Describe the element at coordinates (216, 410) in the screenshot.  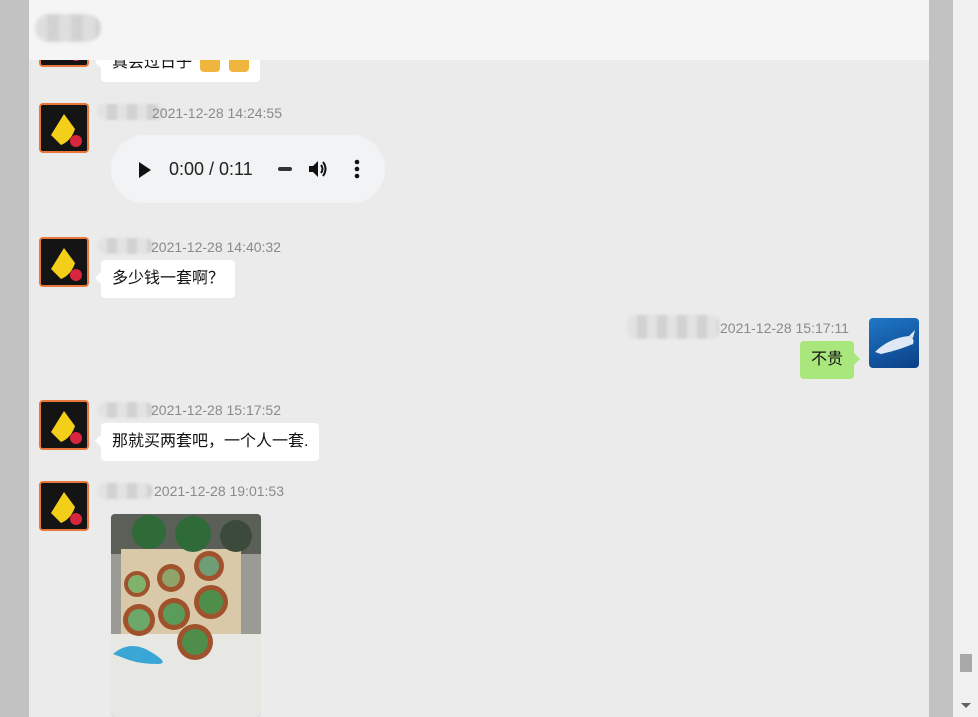
I see `message-timestamp: 2021-12-28 15:17:52` at that location.